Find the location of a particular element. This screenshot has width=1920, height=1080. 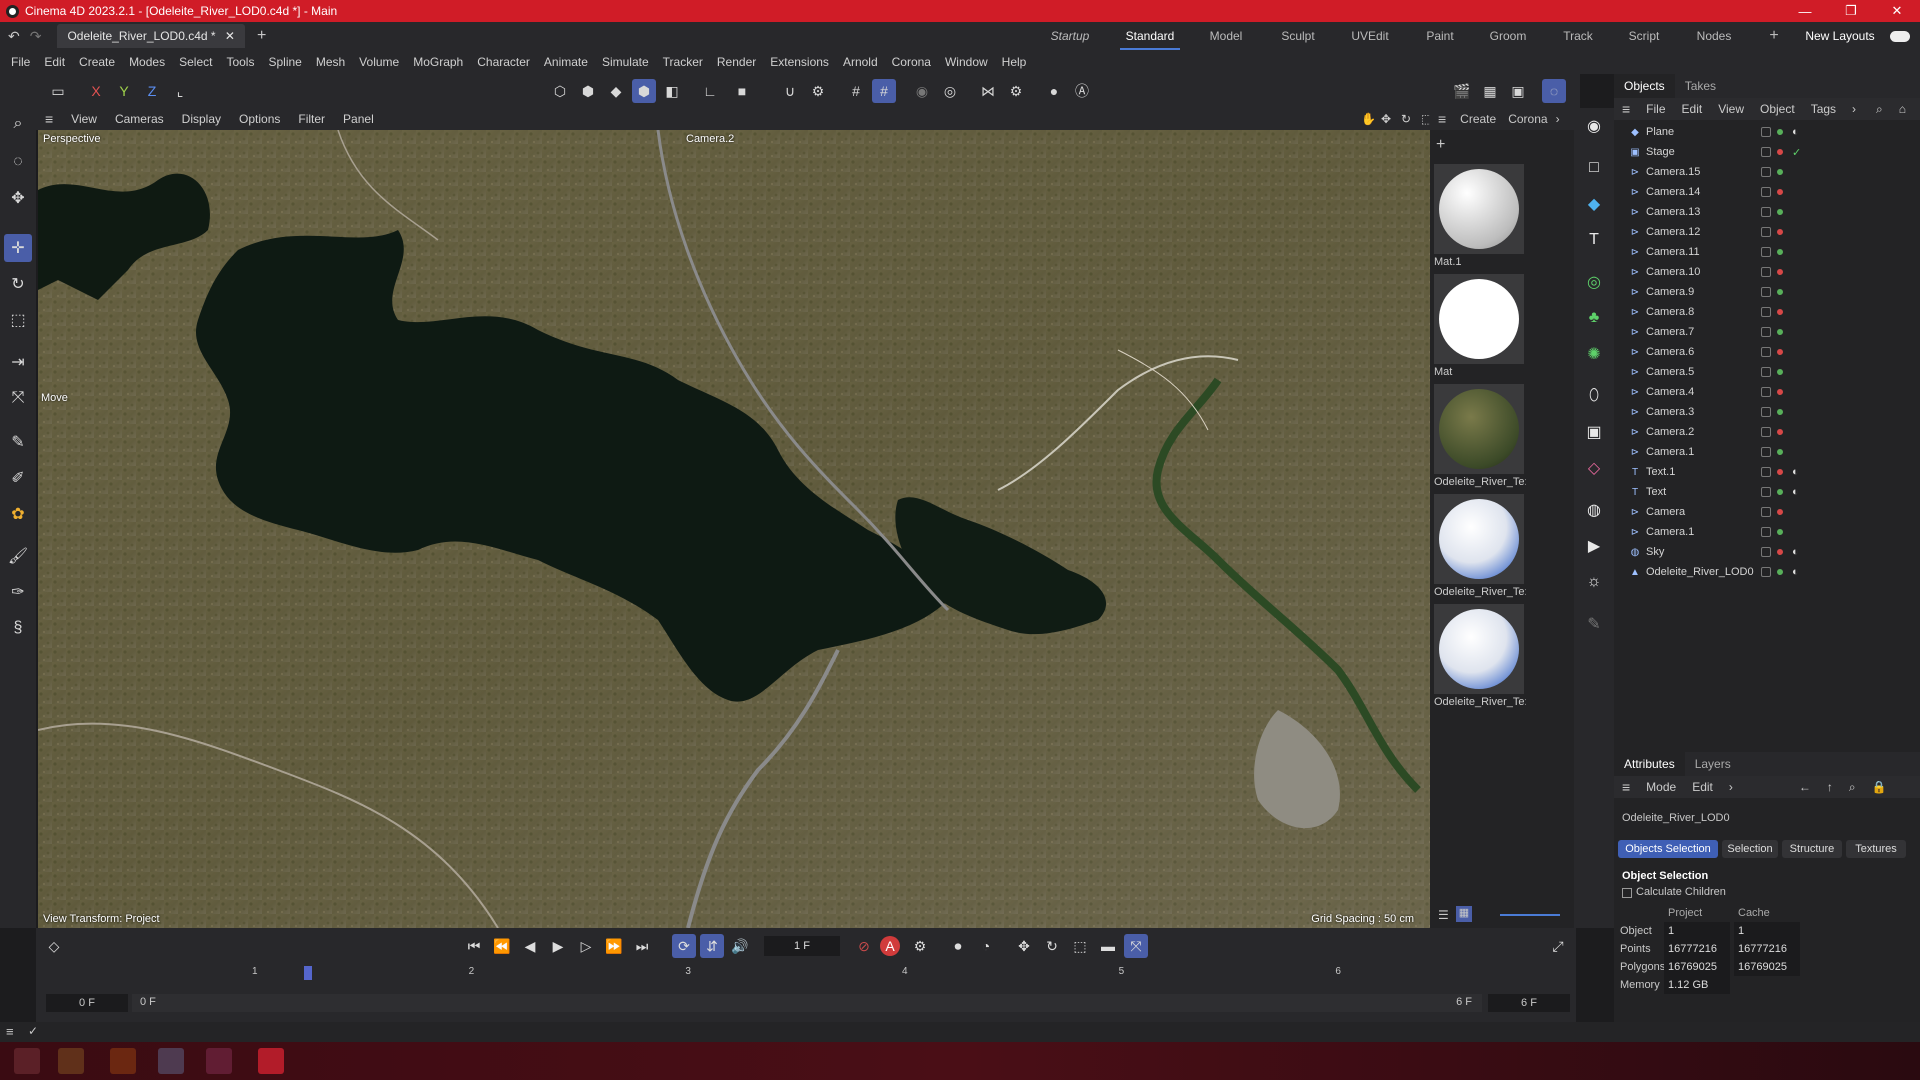

layout-startup: Startup is located at coordinates (1070, 36).